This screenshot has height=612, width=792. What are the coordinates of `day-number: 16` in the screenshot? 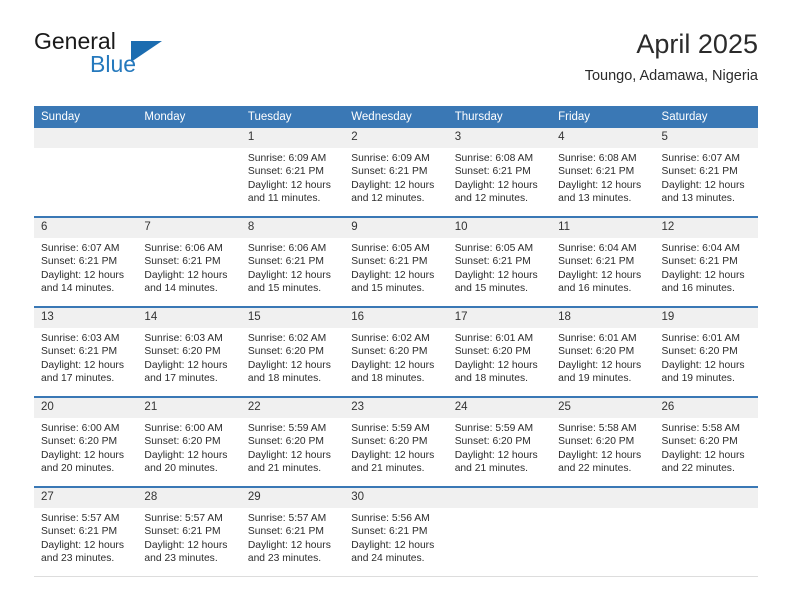 It's located at (396, 318).